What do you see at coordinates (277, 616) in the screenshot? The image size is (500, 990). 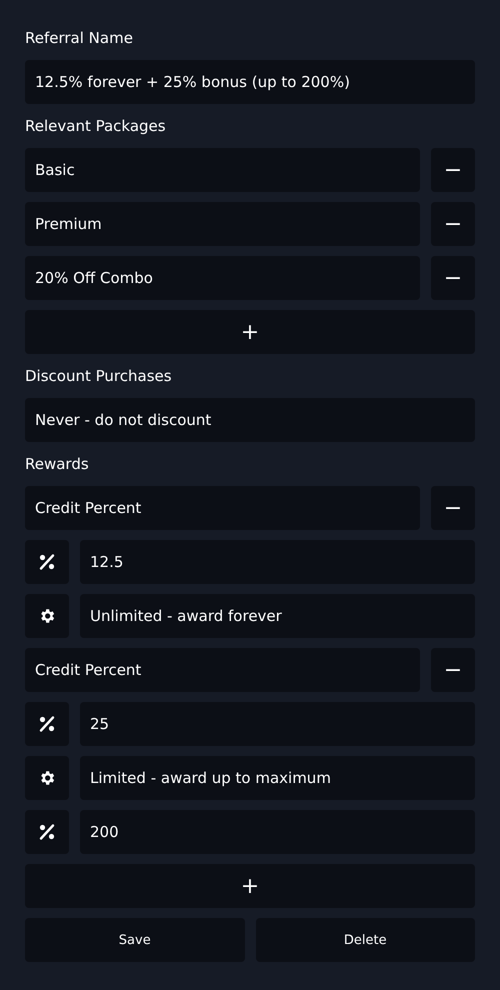 I see `award-select: Unlimited - award forever` at bounding box center [277, 616].